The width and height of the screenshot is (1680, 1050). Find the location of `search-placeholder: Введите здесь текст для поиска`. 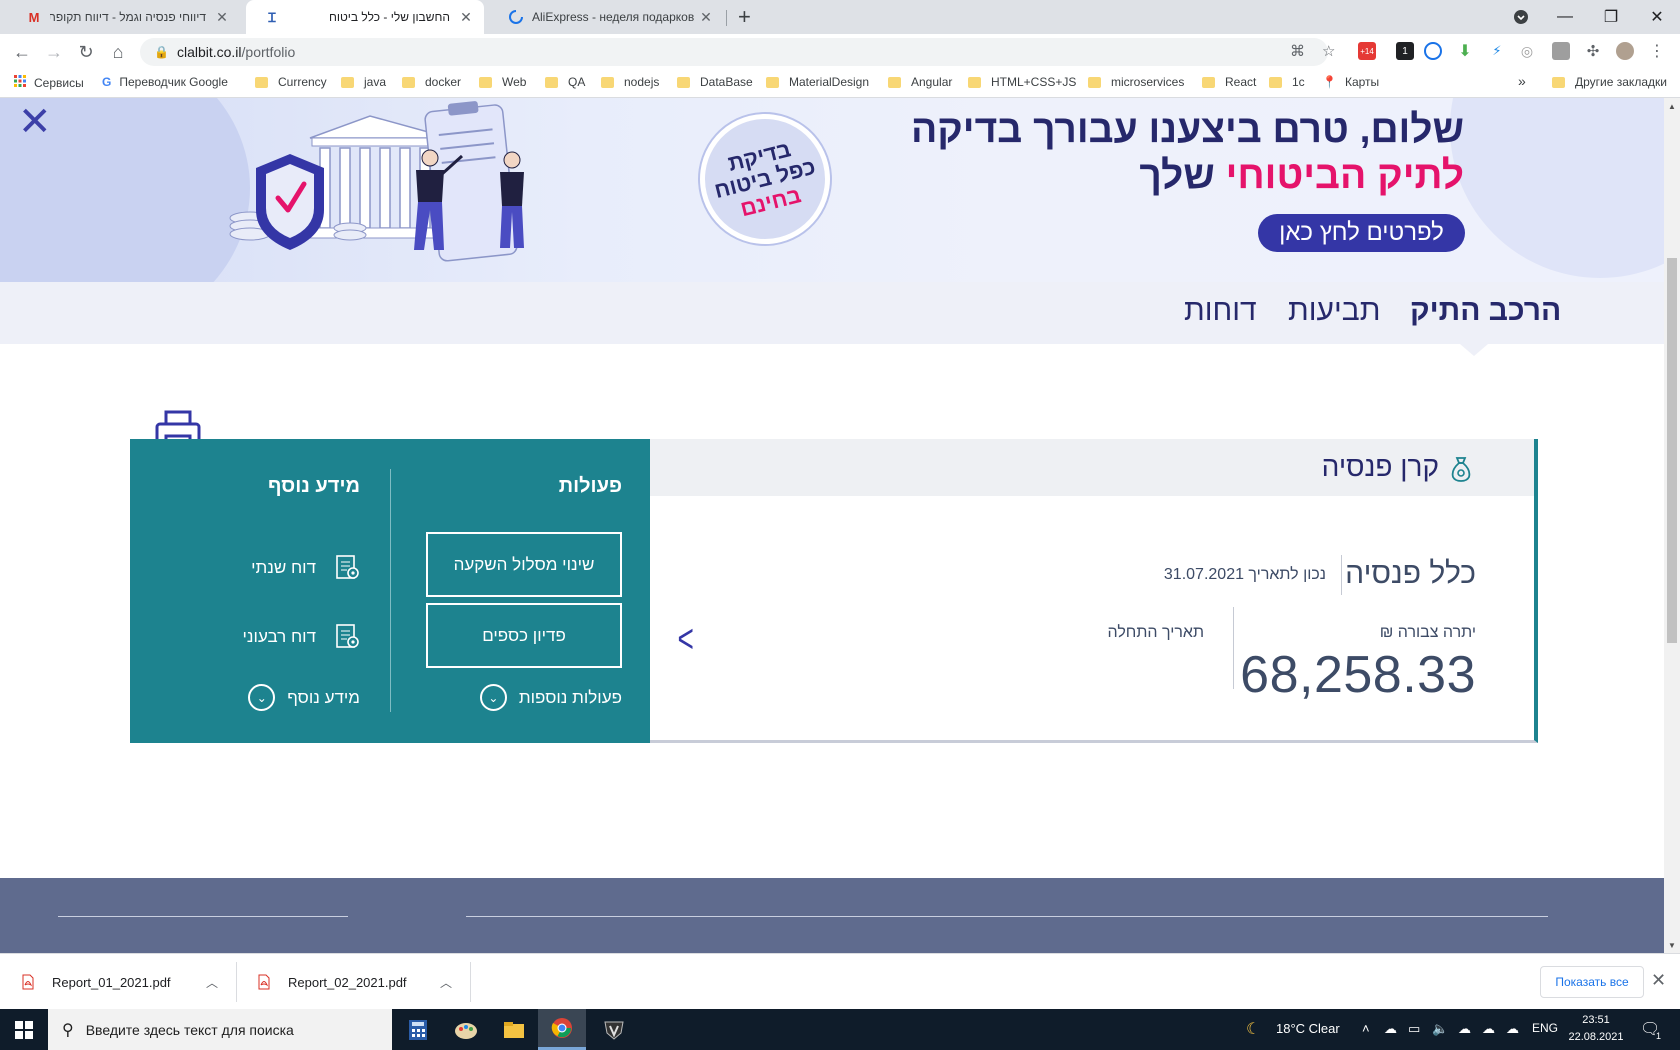

search-placeholder: Введите здесь текст для поиска is located at coordinates (189, 1029).